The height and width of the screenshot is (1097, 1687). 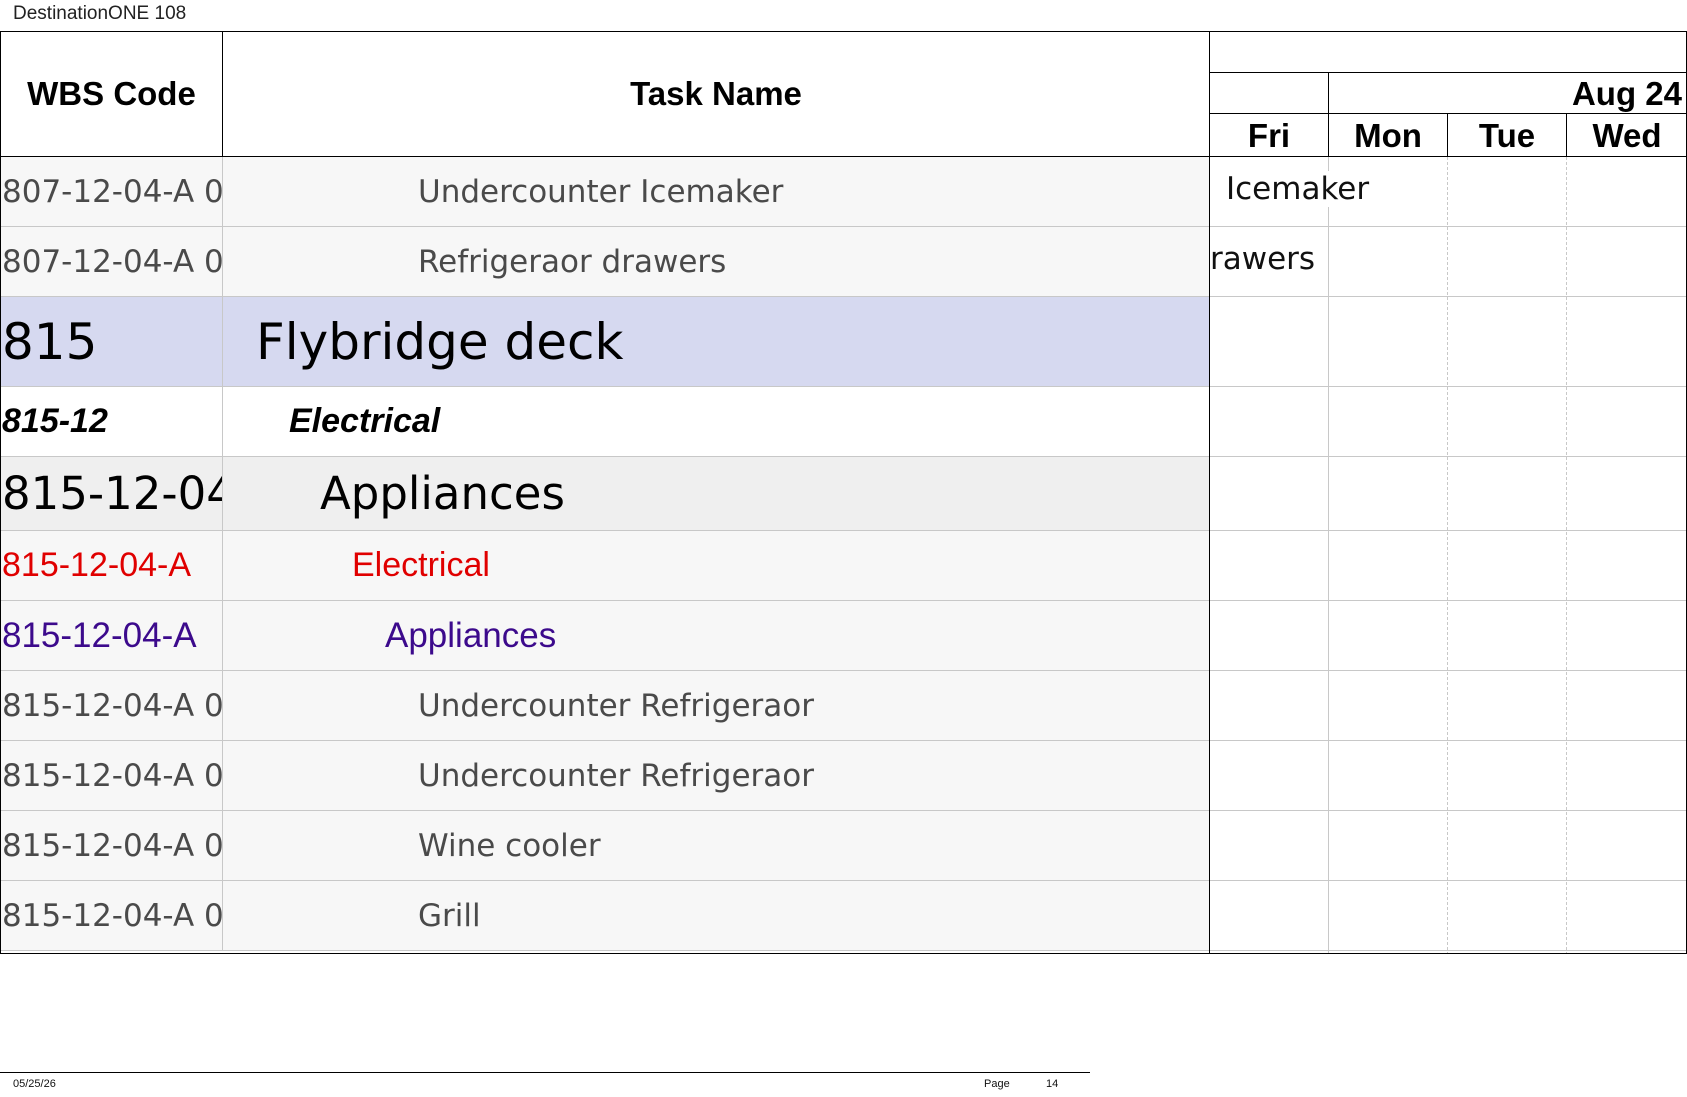 I want to click on timeline-week-band: Aug 24, so click(x=1448, y=93).